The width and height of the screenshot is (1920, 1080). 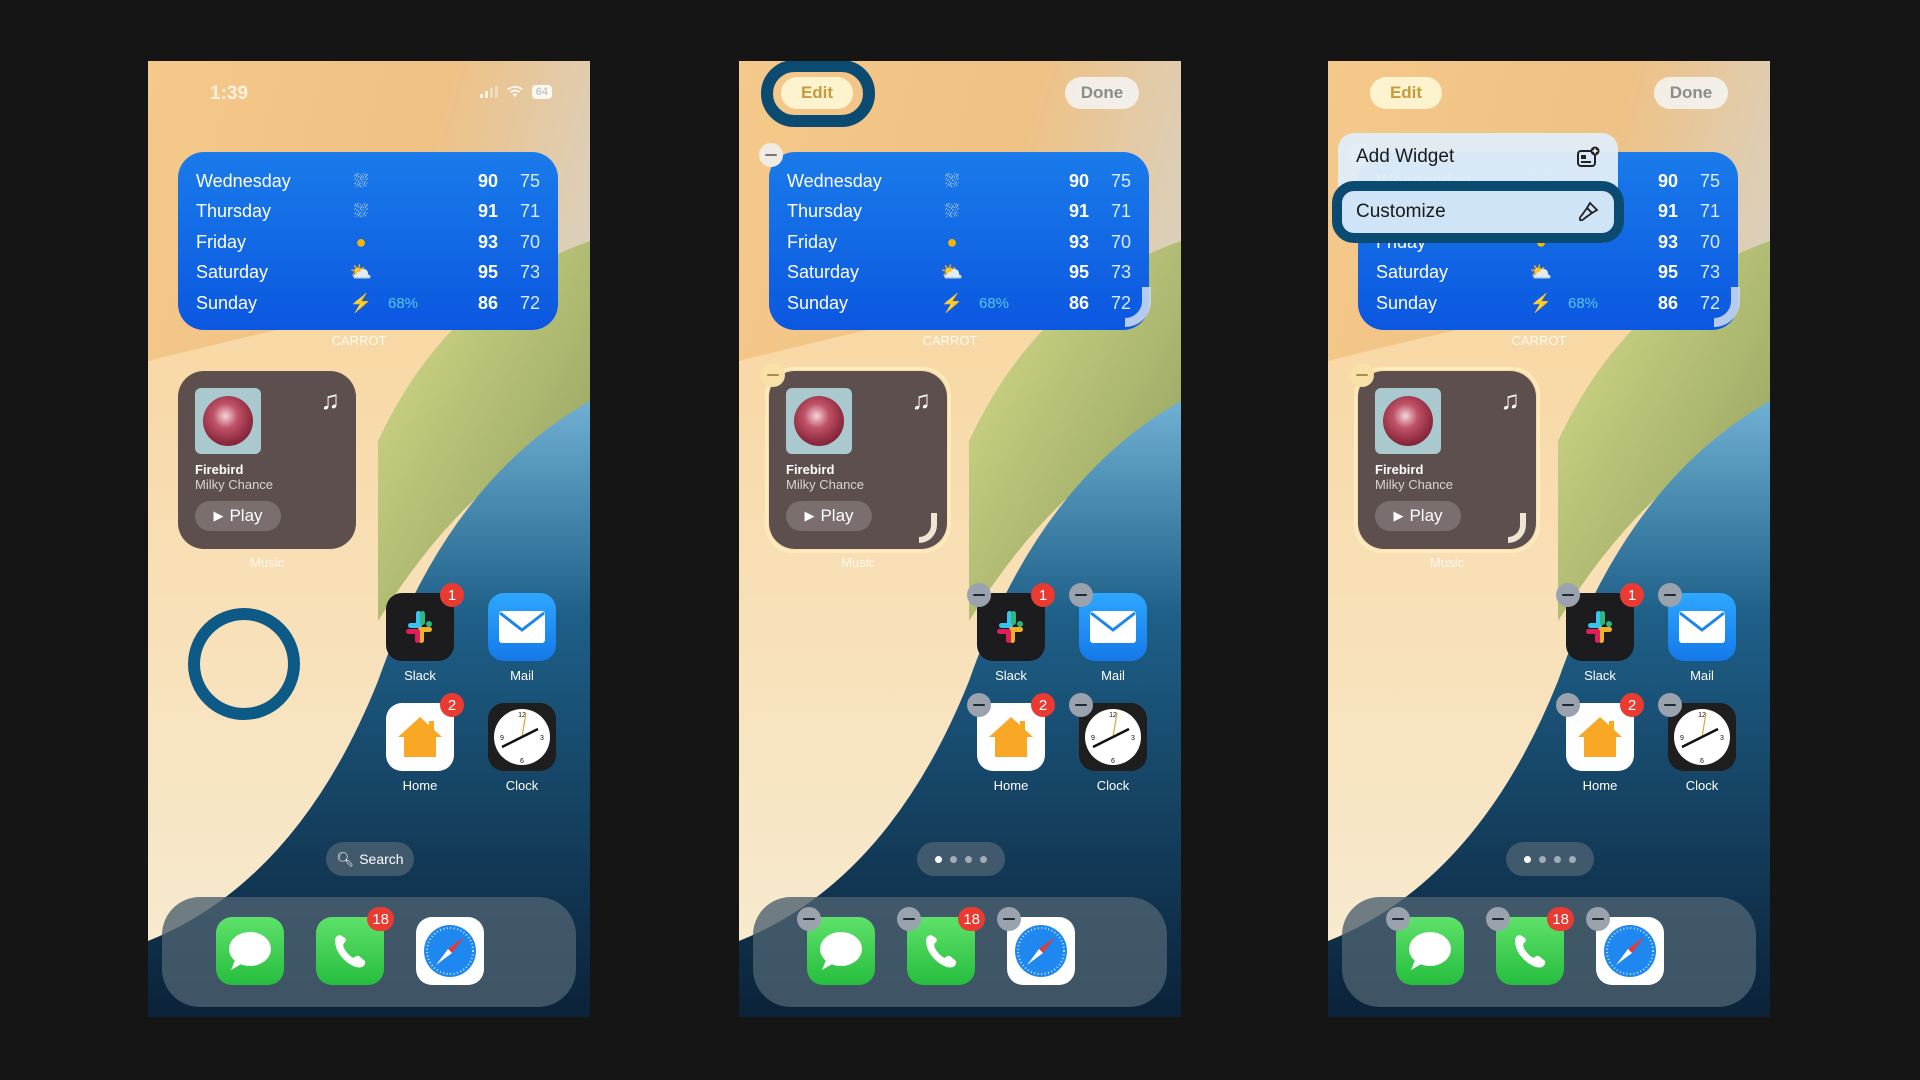 What do you see at coordinates (330, 400) in the screenshot?
I see `music-note-icon: ♫` at bounding box center [330, 400].